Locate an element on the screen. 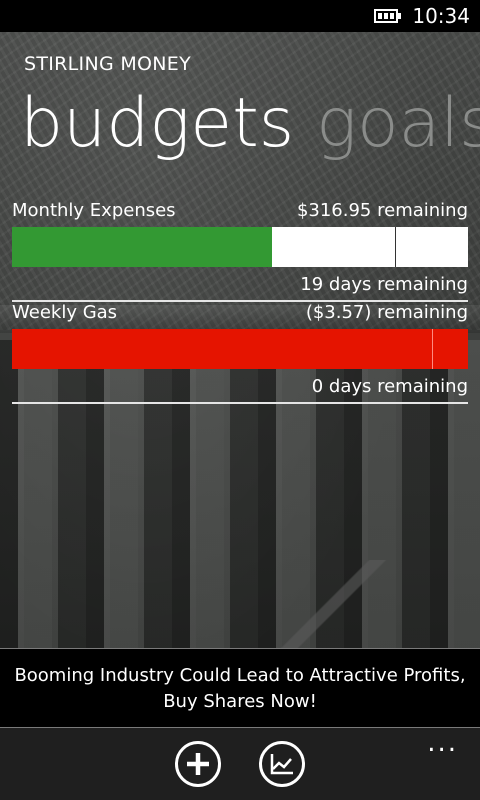  budget-name: Monthly Expenses is located at coordinates (94, 210).